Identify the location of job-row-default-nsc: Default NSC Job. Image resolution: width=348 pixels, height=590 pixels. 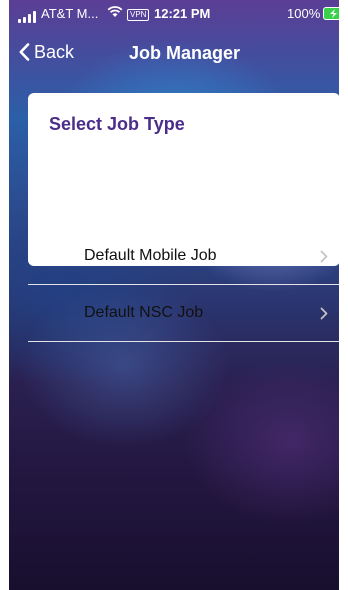
(183, 313).